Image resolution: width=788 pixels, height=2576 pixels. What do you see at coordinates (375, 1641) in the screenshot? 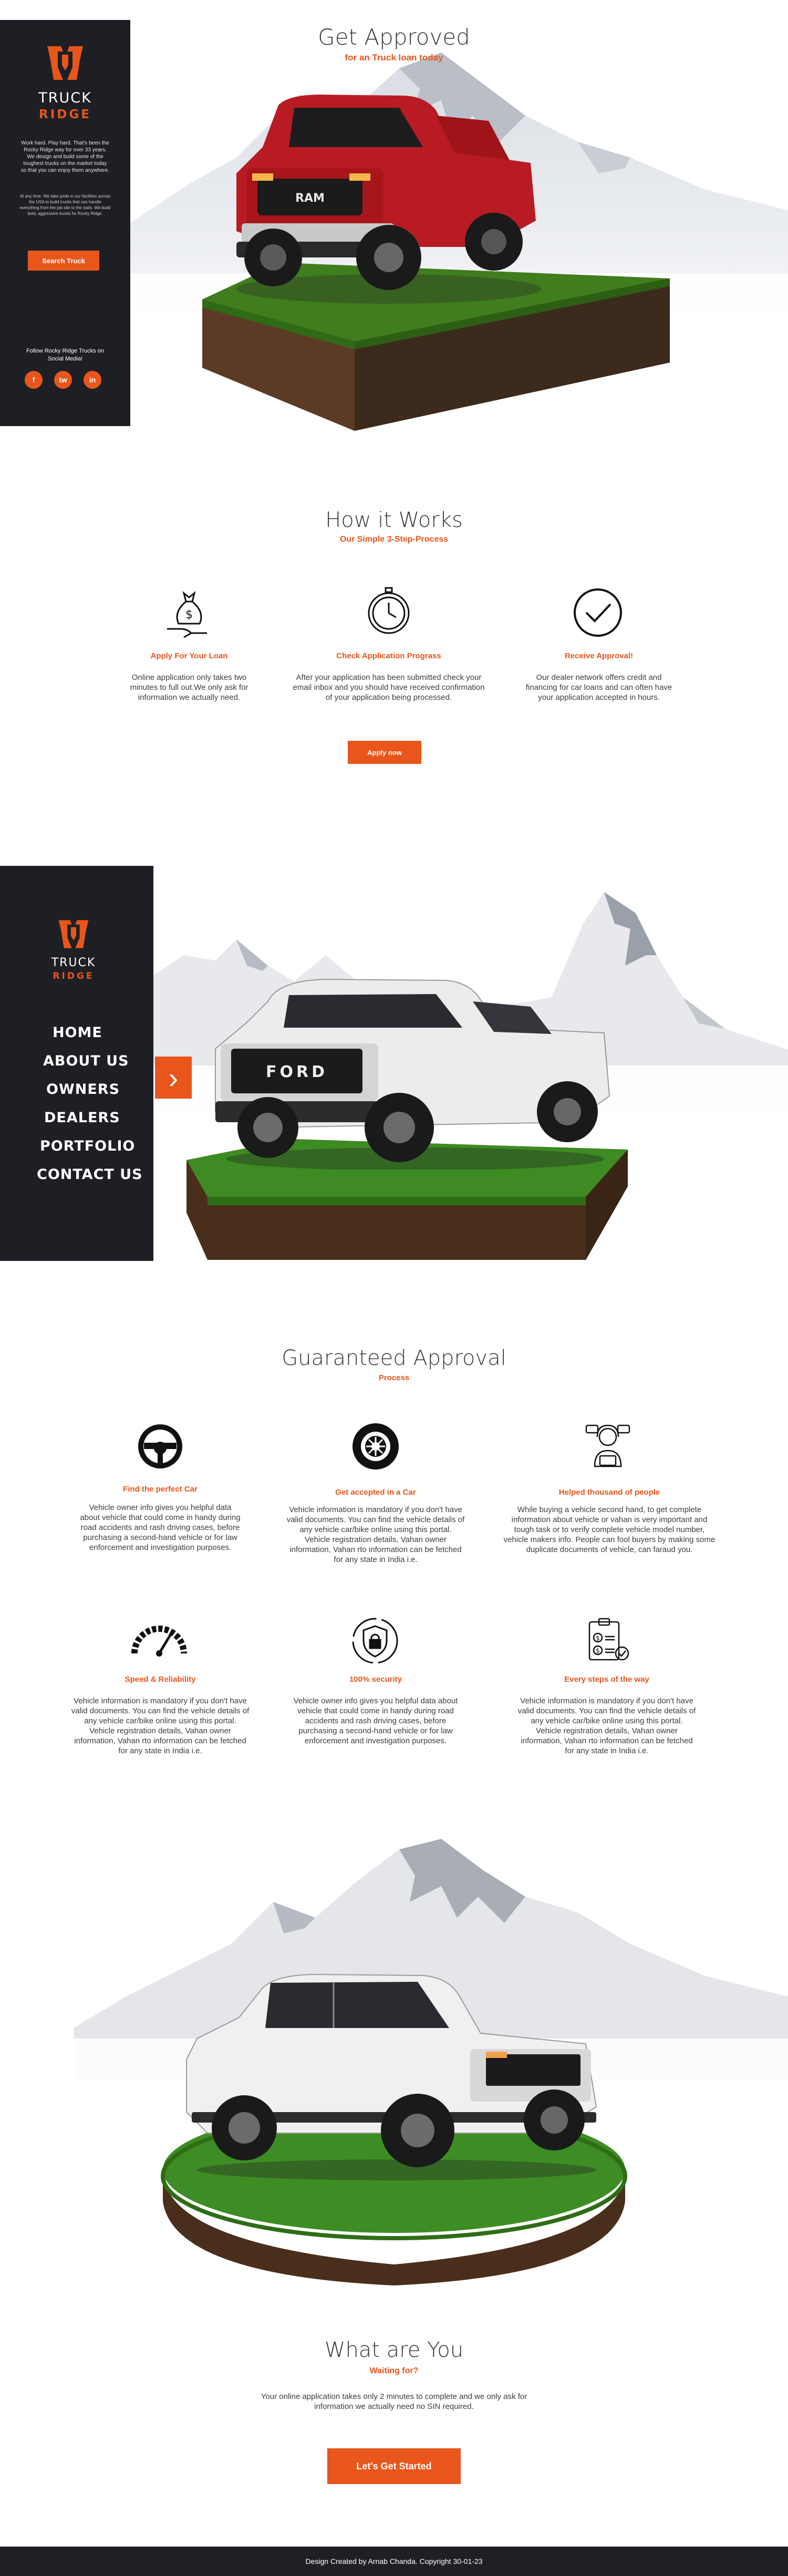
I see `security-lock-icon` at bounding box center [375, 1641].